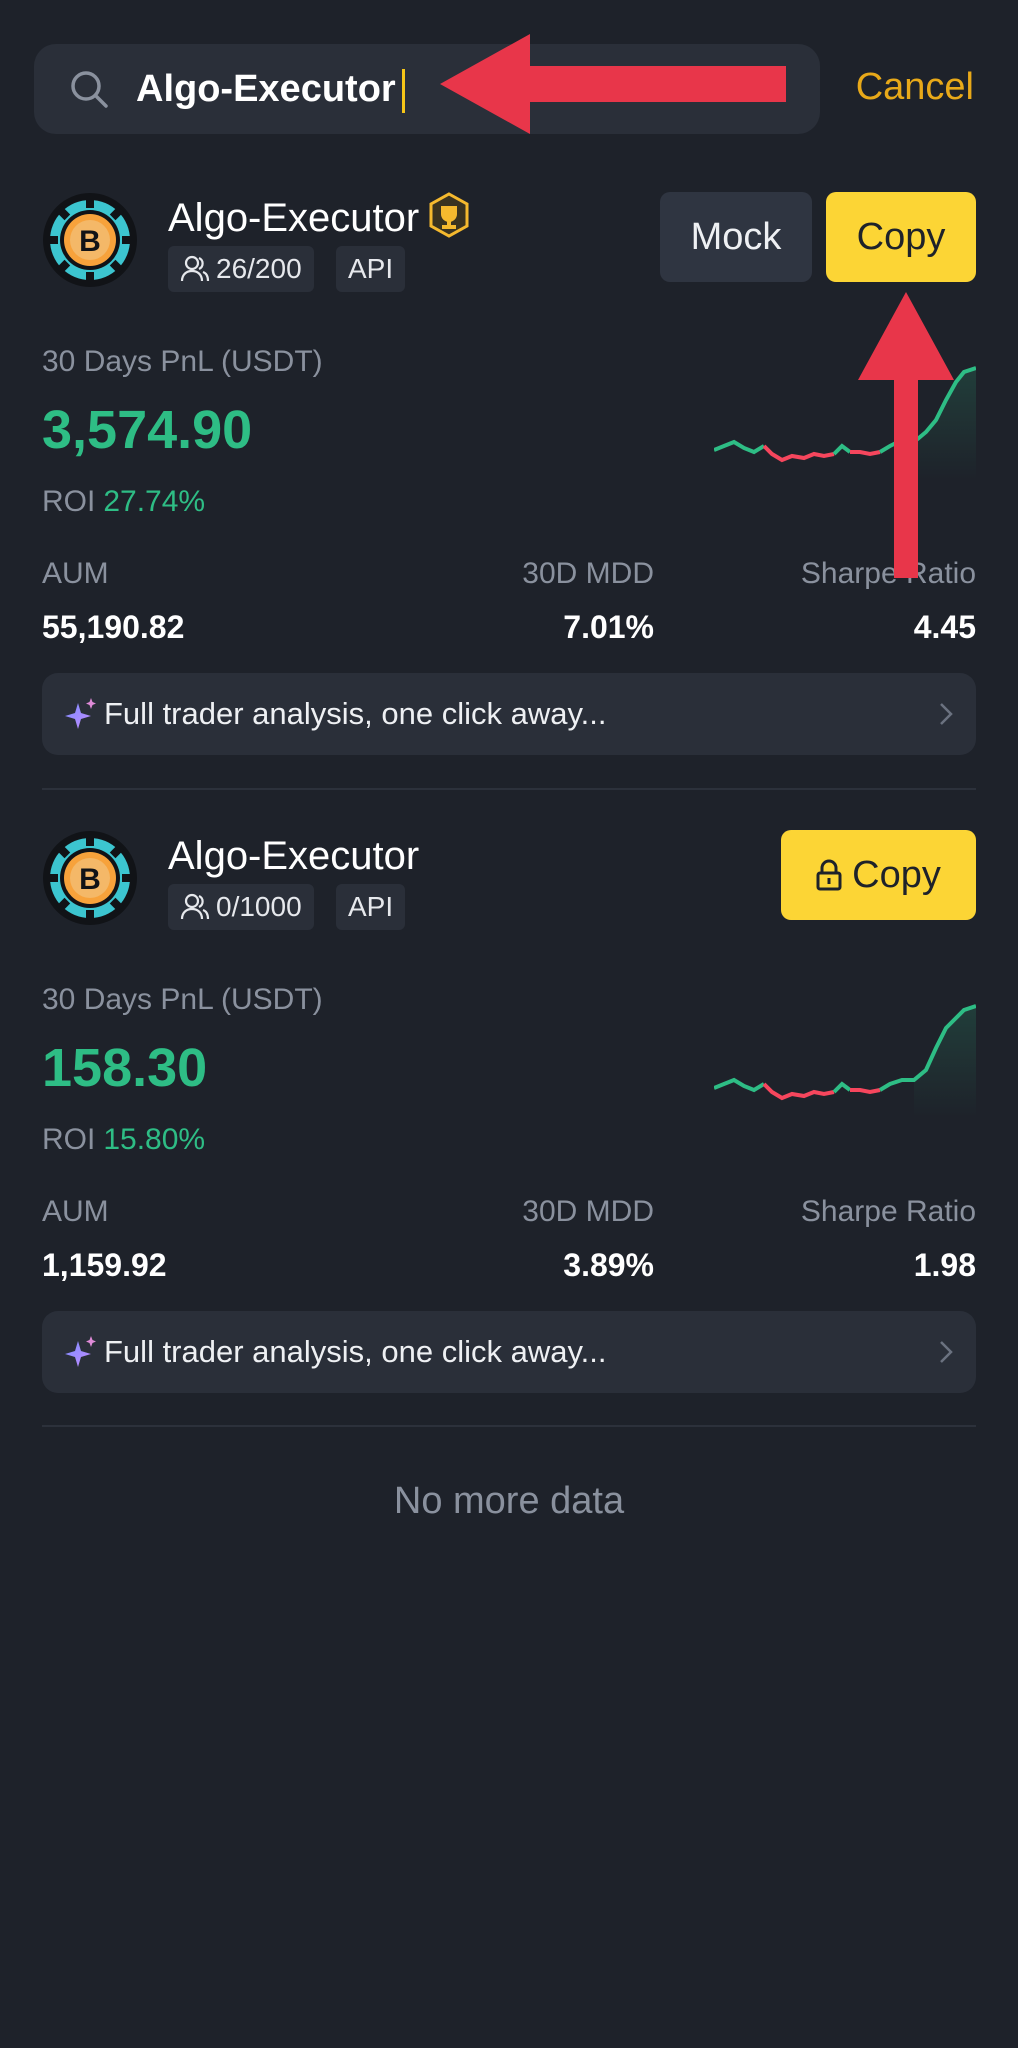 The height and width of the screenshot is (2048, 1018). What do you see at coordinates (259, 906) in the screenshot?
I see `followers-count: 0/1000` at bounding box center [259, 906].